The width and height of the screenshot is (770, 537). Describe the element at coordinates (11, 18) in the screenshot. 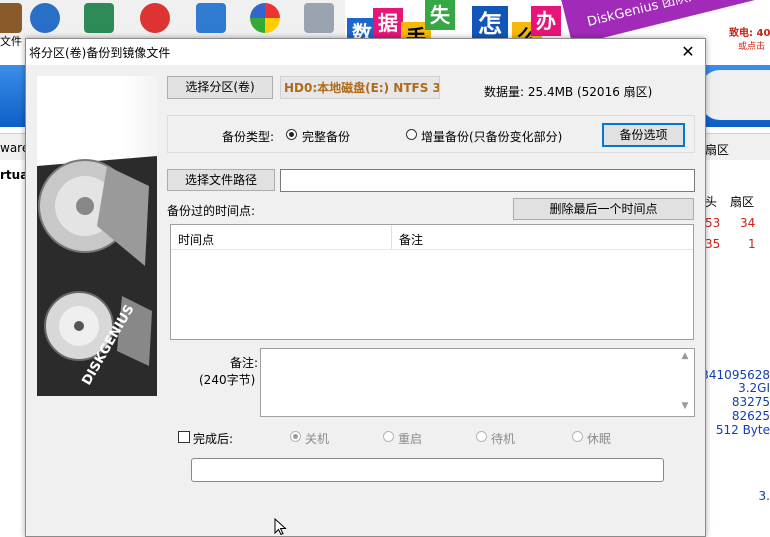

I see `file-icon` at that location.